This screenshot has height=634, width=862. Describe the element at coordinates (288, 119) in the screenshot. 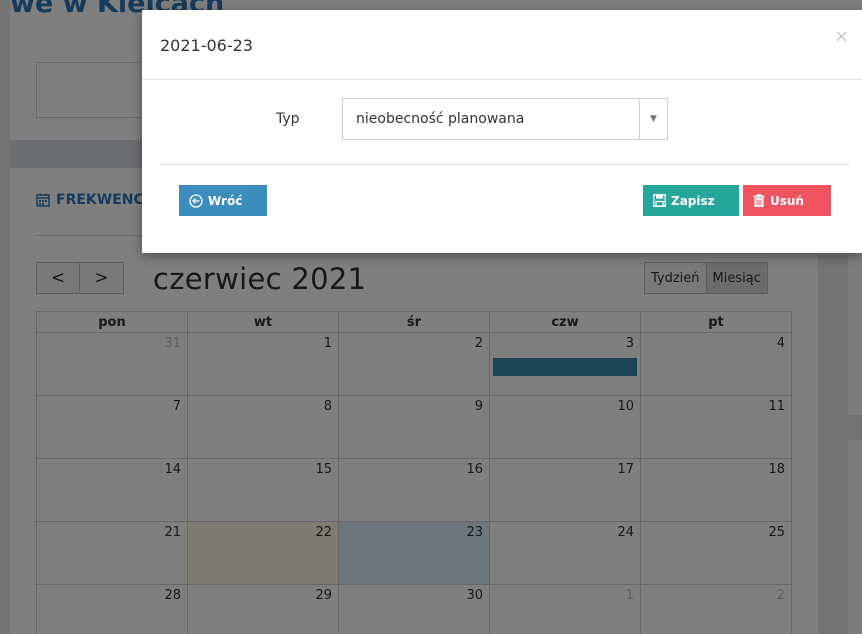

I see `type-label: Typ` at that location.